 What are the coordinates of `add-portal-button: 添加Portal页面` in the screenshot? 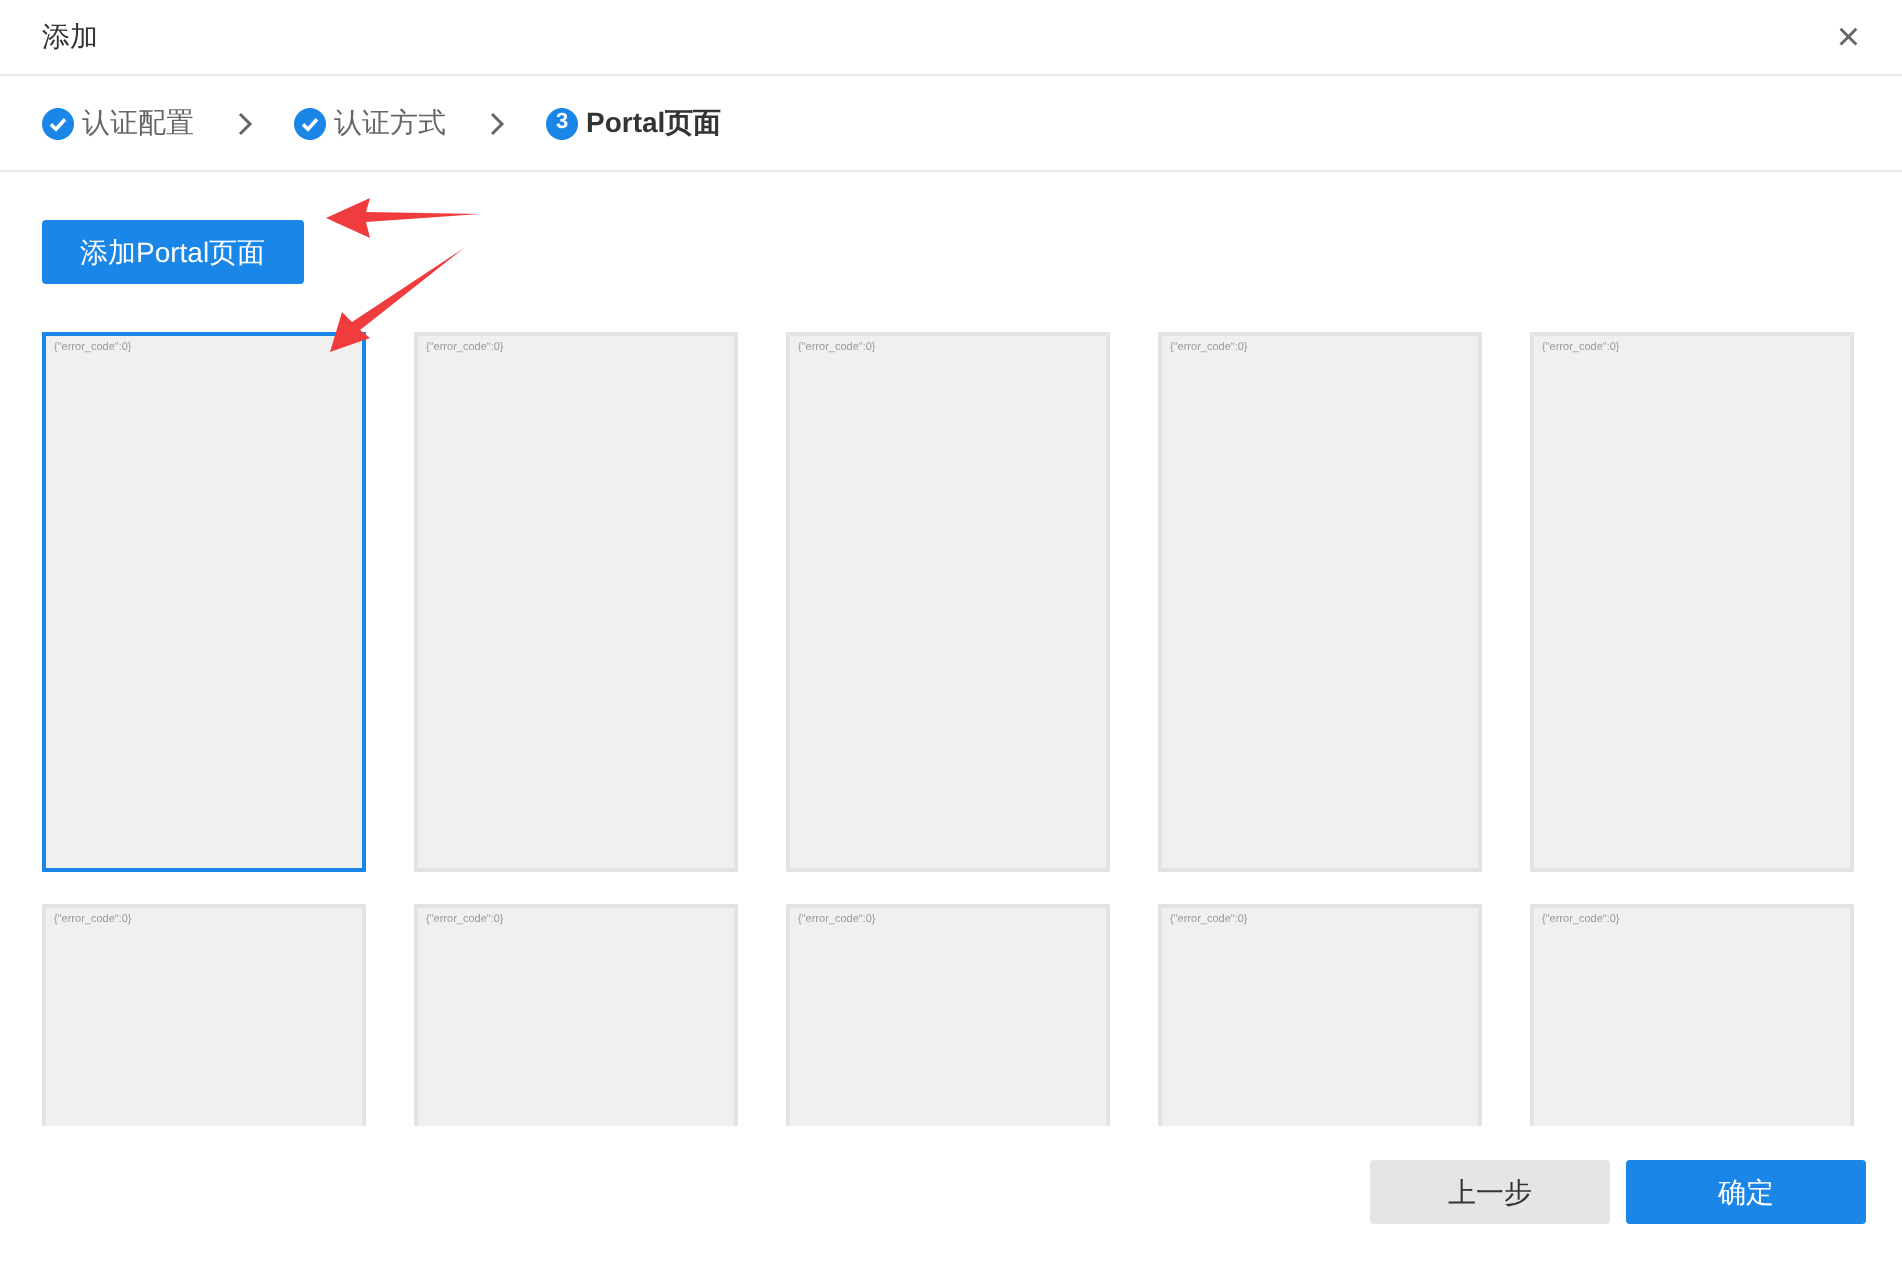 It's located at (173, 252).